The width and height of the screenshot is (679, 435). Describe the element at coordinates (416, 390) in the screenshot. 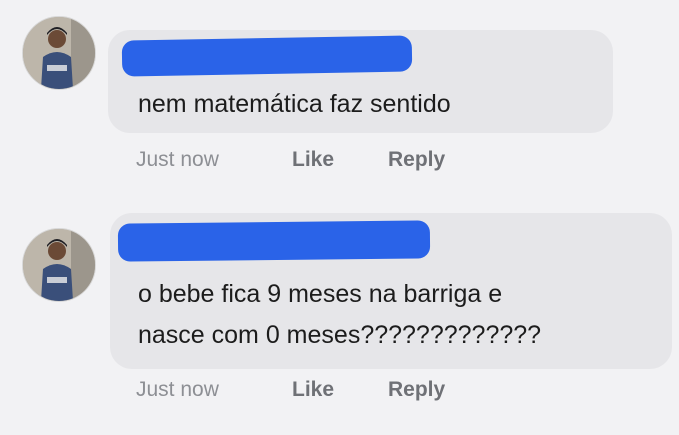

I see `reply-button: Reply` at that location.